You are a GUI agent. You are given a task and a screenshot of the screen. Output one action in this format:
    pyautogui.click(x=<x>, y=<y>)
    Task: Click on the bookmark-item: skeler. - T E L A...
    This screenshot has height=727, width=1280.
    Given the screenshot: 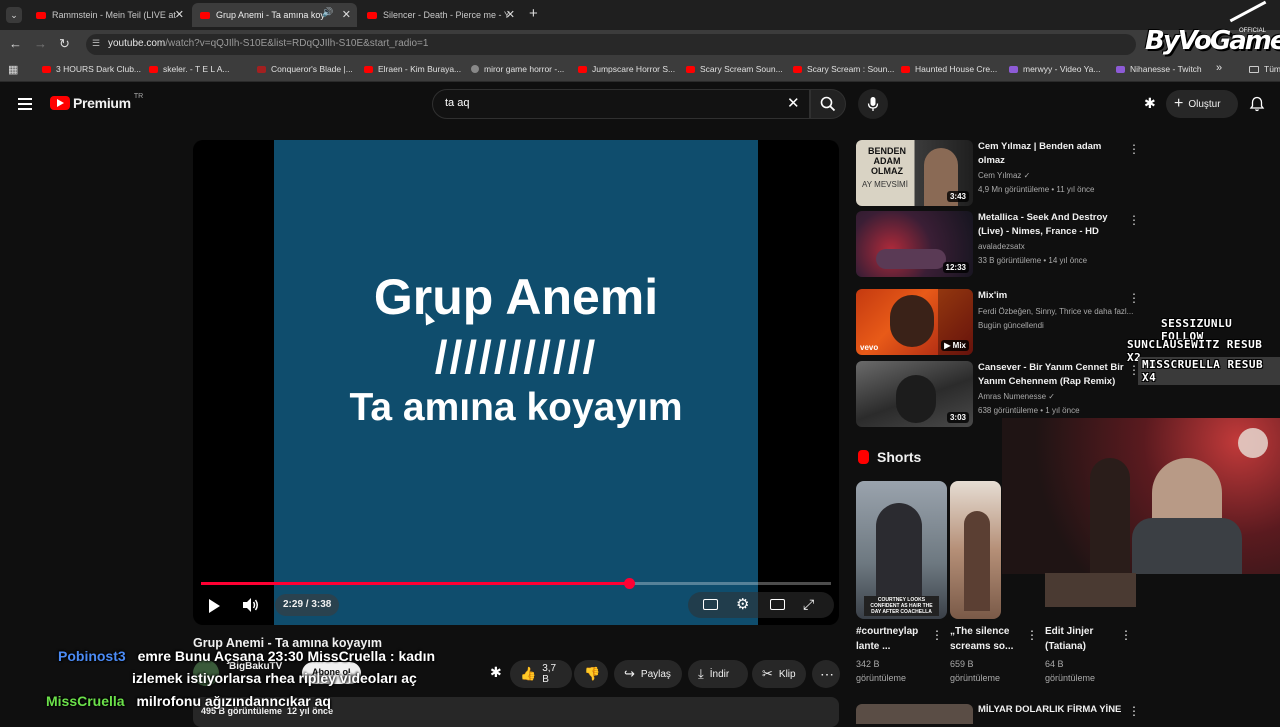 What is the action you would take?
    pyautogui.click(x=189, y=69)
    